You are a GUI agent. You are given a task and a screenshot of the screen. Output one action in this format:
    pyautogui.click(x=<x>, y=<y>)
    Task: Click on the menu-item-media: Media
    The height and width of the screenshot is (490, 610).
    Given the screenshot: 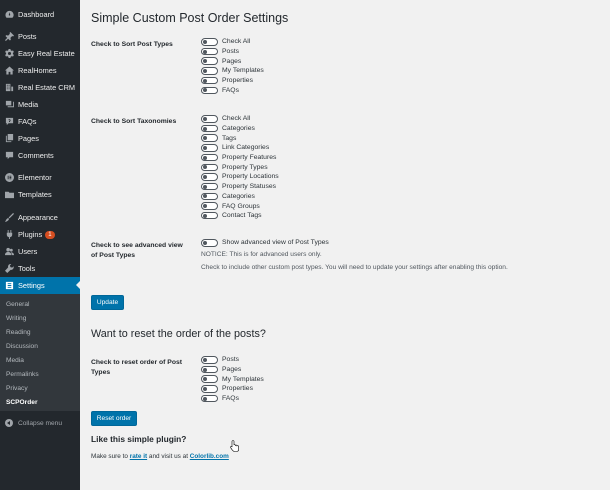 What is the action you would take?
    pyautogui.click(x=40, y=104)
    